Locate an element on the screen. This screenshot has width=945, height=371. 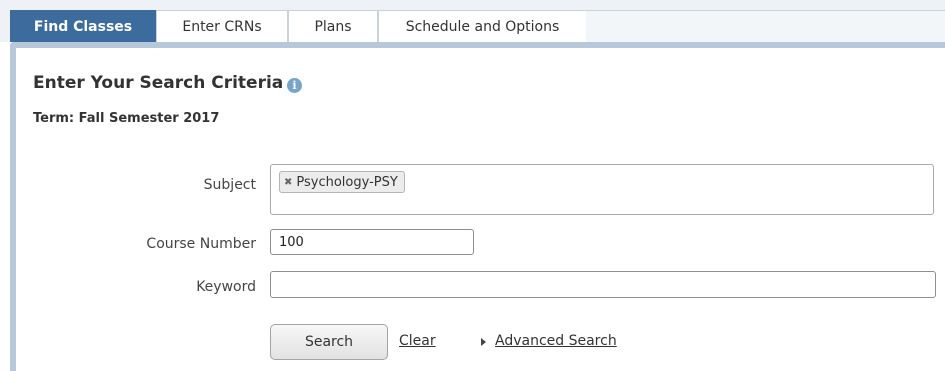
keyword-input is located at coordinates (603, 284).